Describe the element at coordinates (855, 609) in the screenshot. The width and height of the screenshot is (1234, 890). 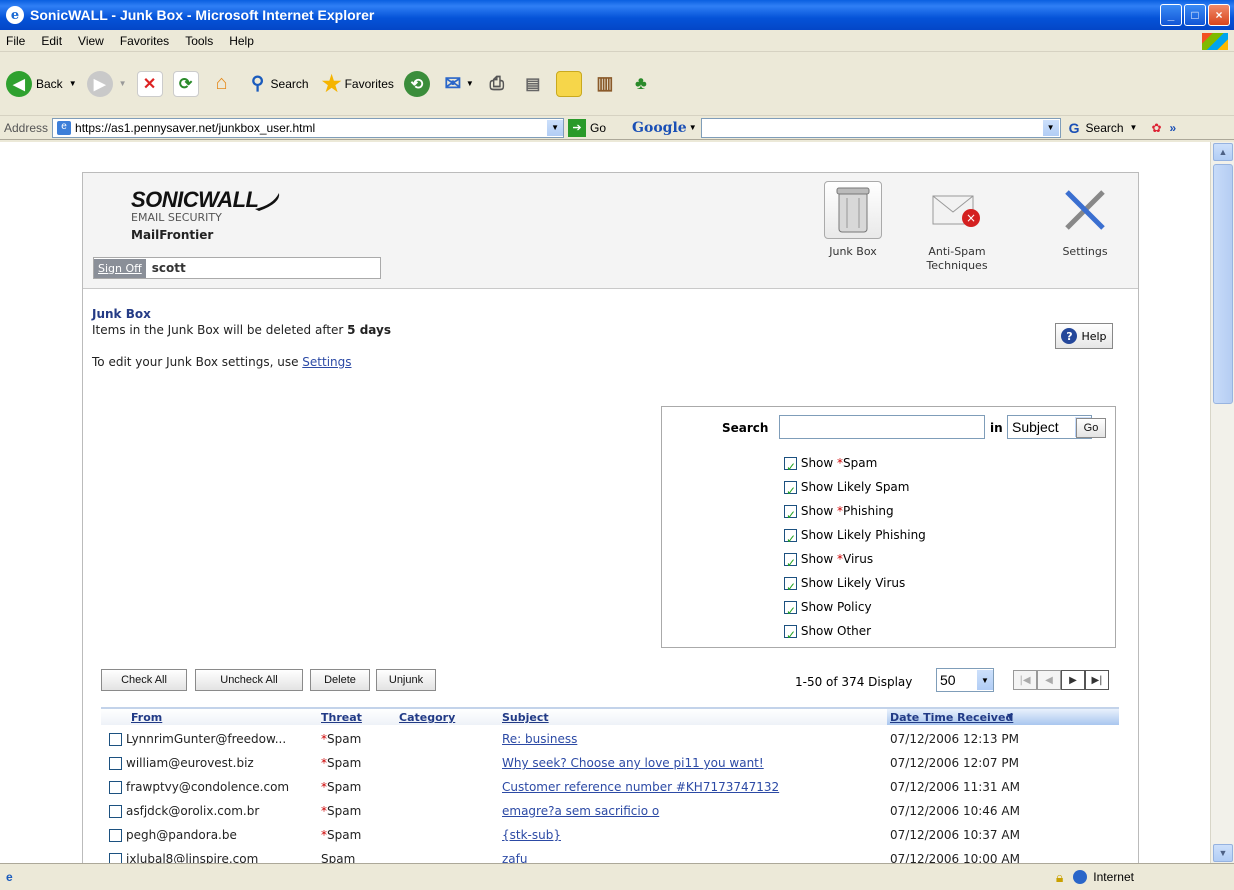
I see `filter-policy: Show Policy` at that location.